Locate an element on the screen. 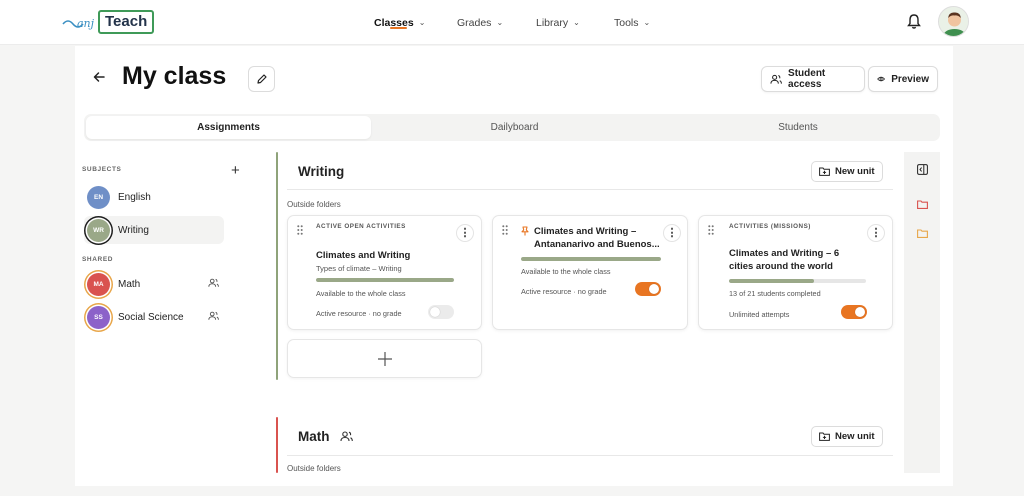  logo-wave-icon: anj is located at coordinates (78, 23).